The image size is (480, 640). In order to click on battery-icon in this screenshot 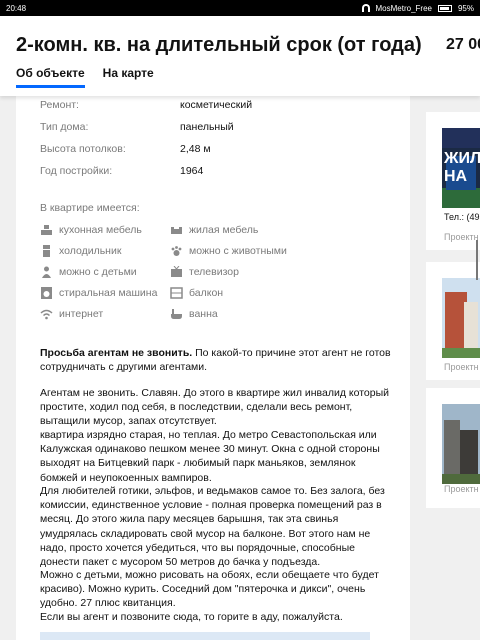, I will do `click(444, 8)`.